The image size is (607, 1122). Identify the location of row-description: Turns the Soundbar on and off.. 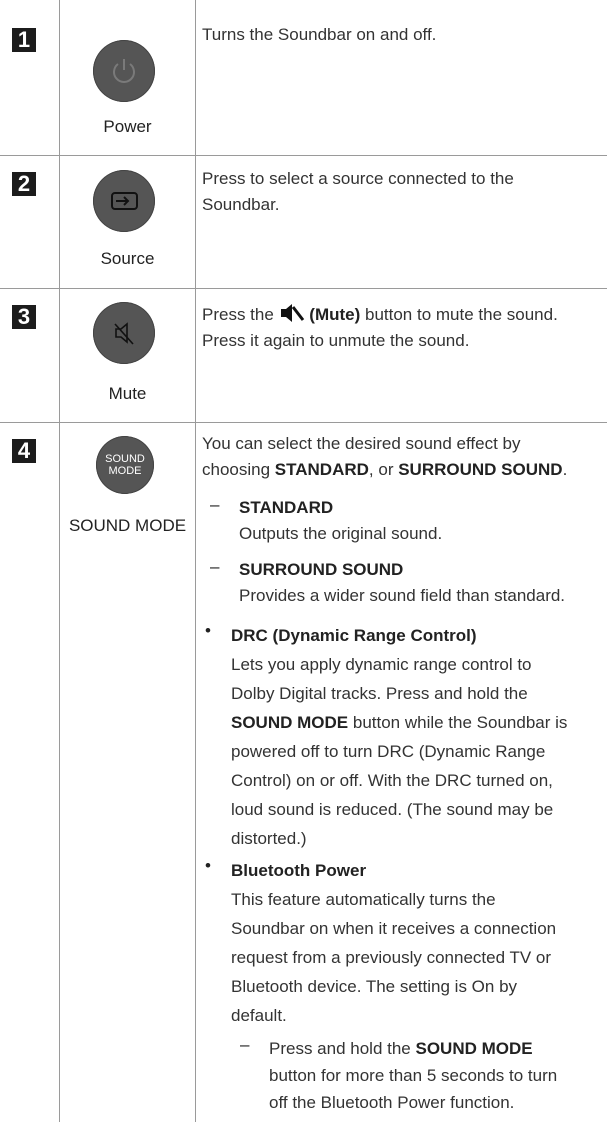
(319, 34).